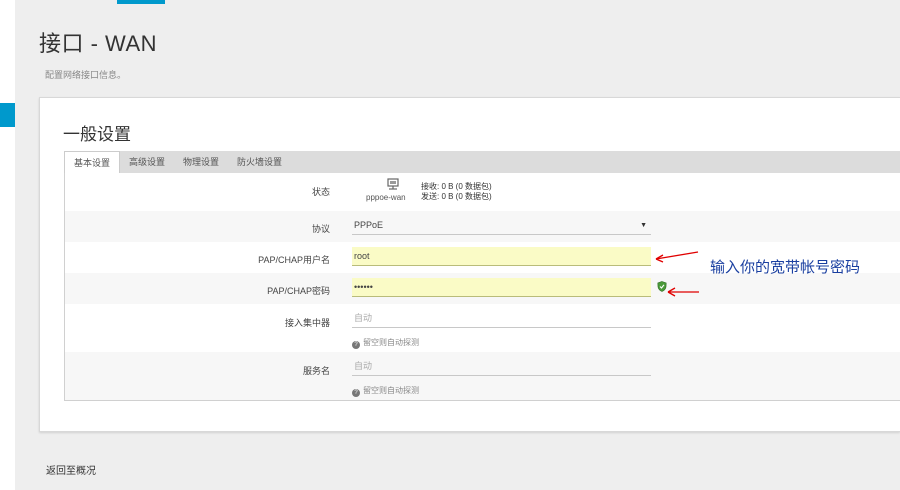 The height and width of the screenshot is (490, 900). What do you see at coordinates (391, 342) in the screenshot?
I see `concentrator-hint-text: 留空则自动探测` at bounding box center [391, 342].